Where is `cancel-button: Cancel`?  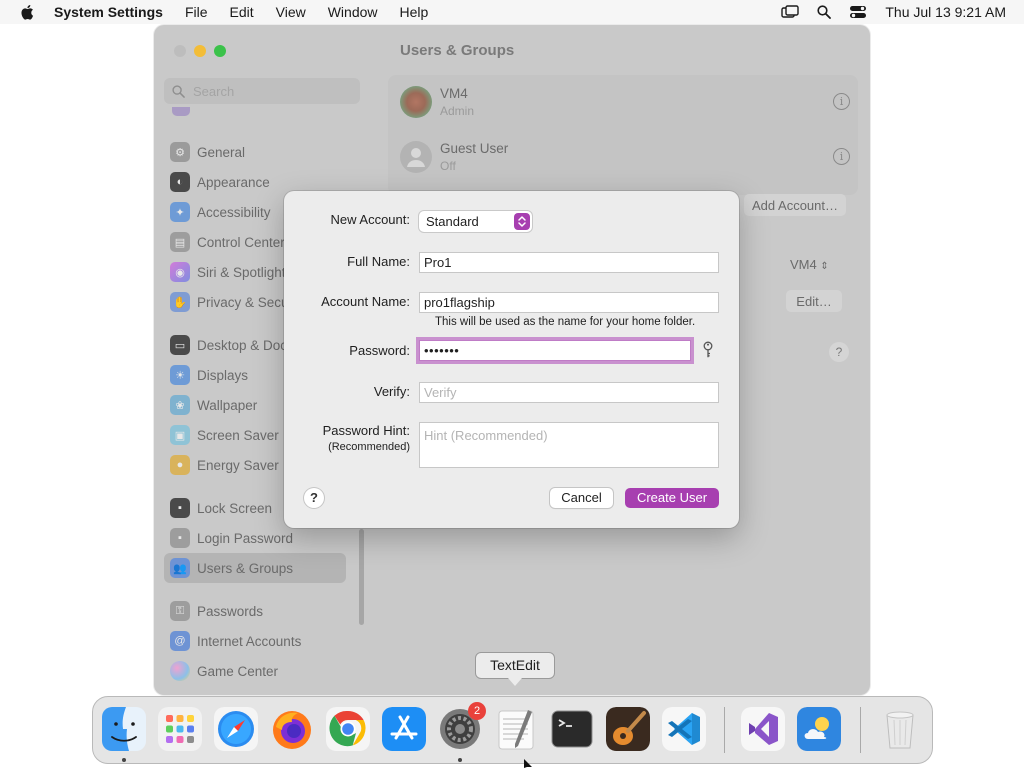 cancel-button: Cancel is located at coordinates (581, 498).